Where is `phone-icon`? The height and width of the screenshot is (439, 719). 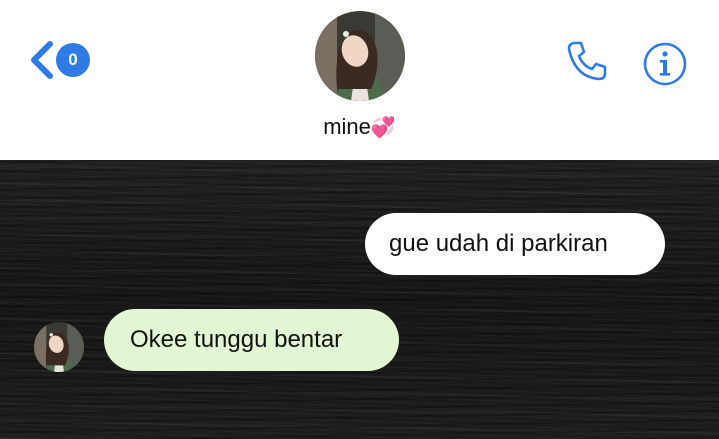
phone-icon is located at coordinates (587, 61).